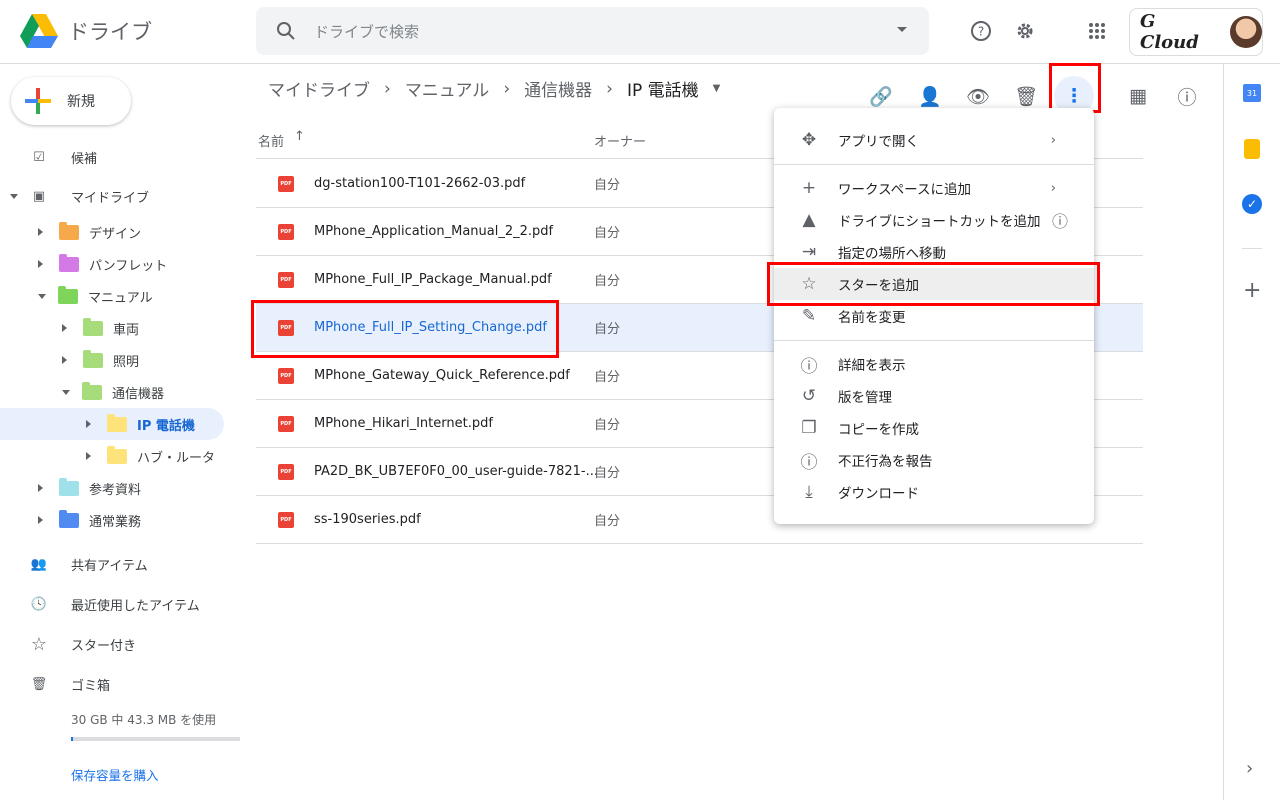  Describe the element at coordinates (1246, 32) in the screenshot. I see `avatar` at that location.